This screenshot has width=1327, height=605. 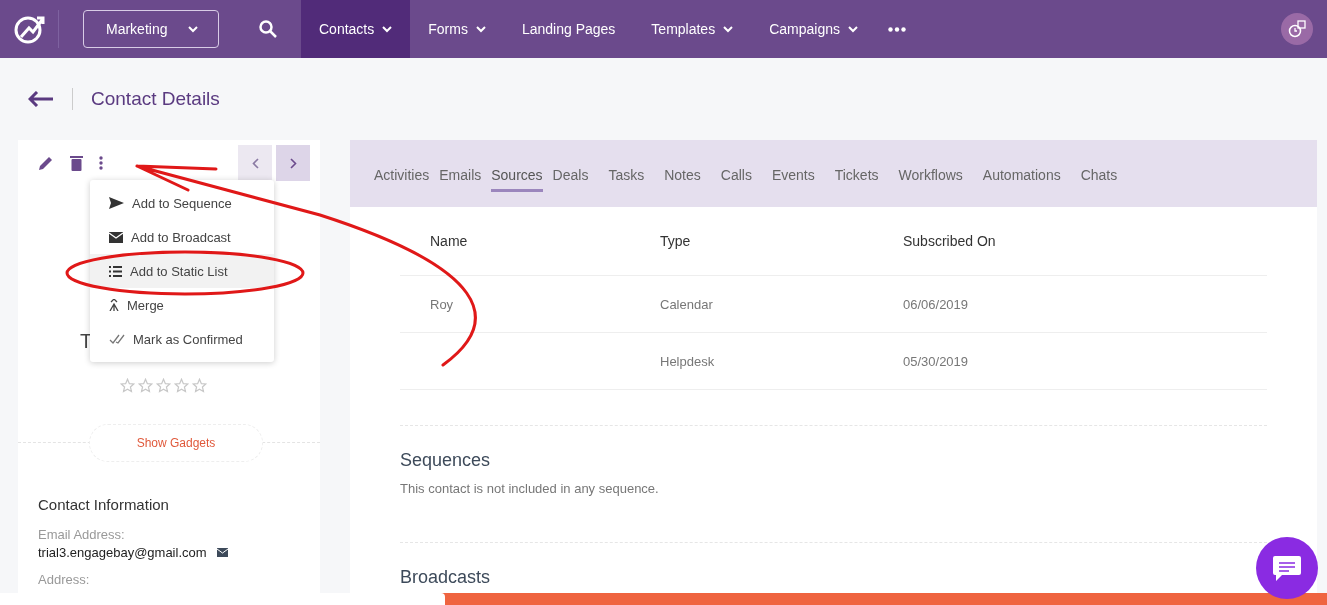 I want to click on delete-icon, so click(x=76, y=163).